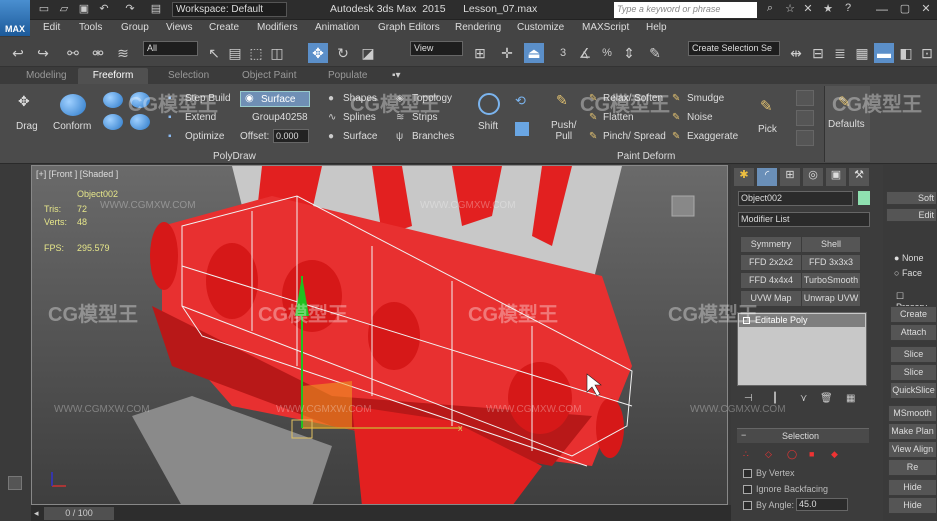 This screenshot has width=937, height=521. Describe the element at coordinates (104, 9) in the screenshot. I see `undo-icon: ↶` at that location.